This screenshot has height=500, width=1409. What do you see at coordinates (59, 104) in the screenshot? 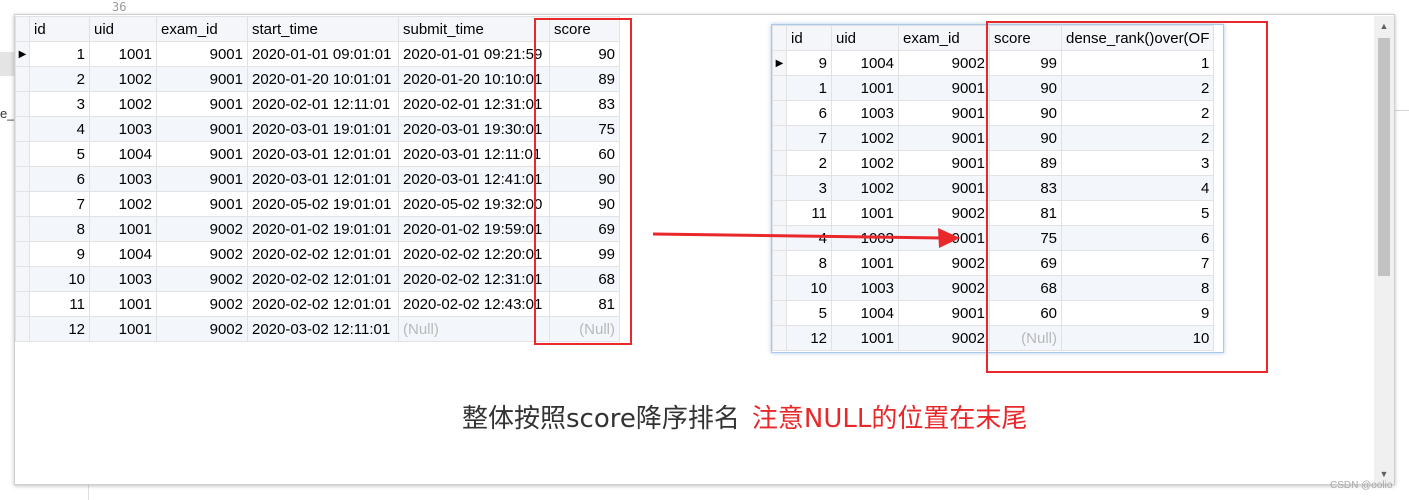
I see `left-table-cell: 3` at bounding box center [59, 104].